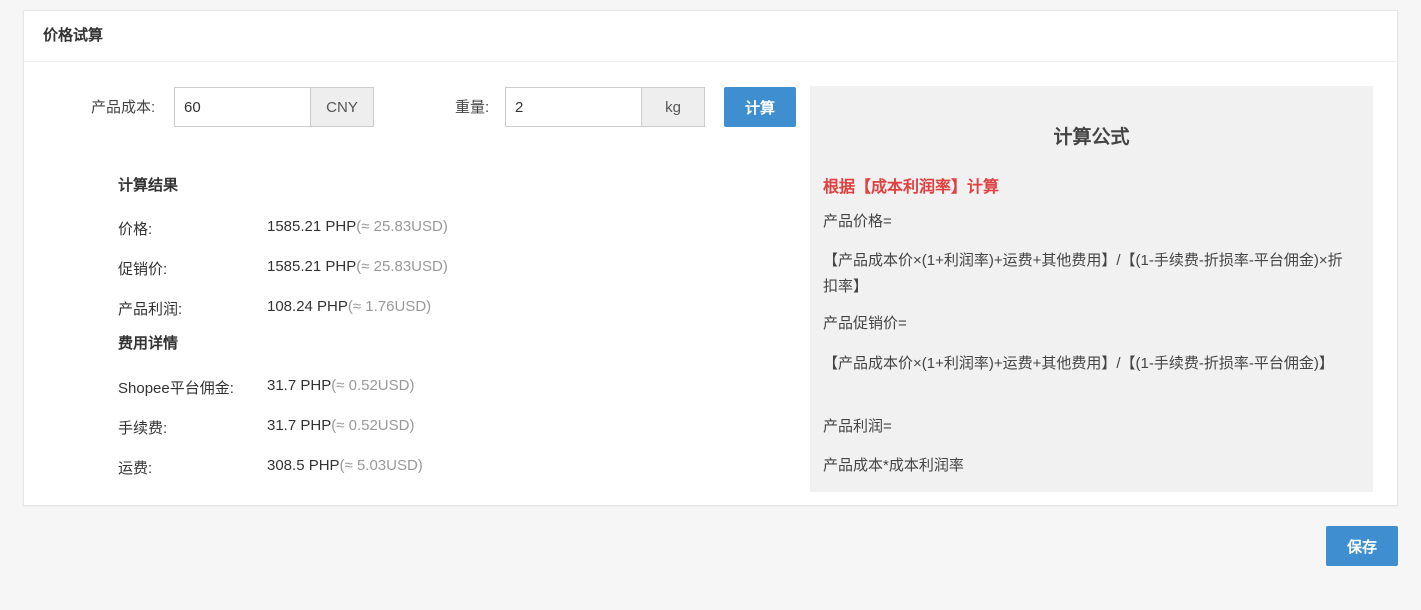 This screenshot has height=610, width=1421. What do you see at coordinates (573, 107) in the screenshot?
I see `weight-input` at bounding box center [573, 107].